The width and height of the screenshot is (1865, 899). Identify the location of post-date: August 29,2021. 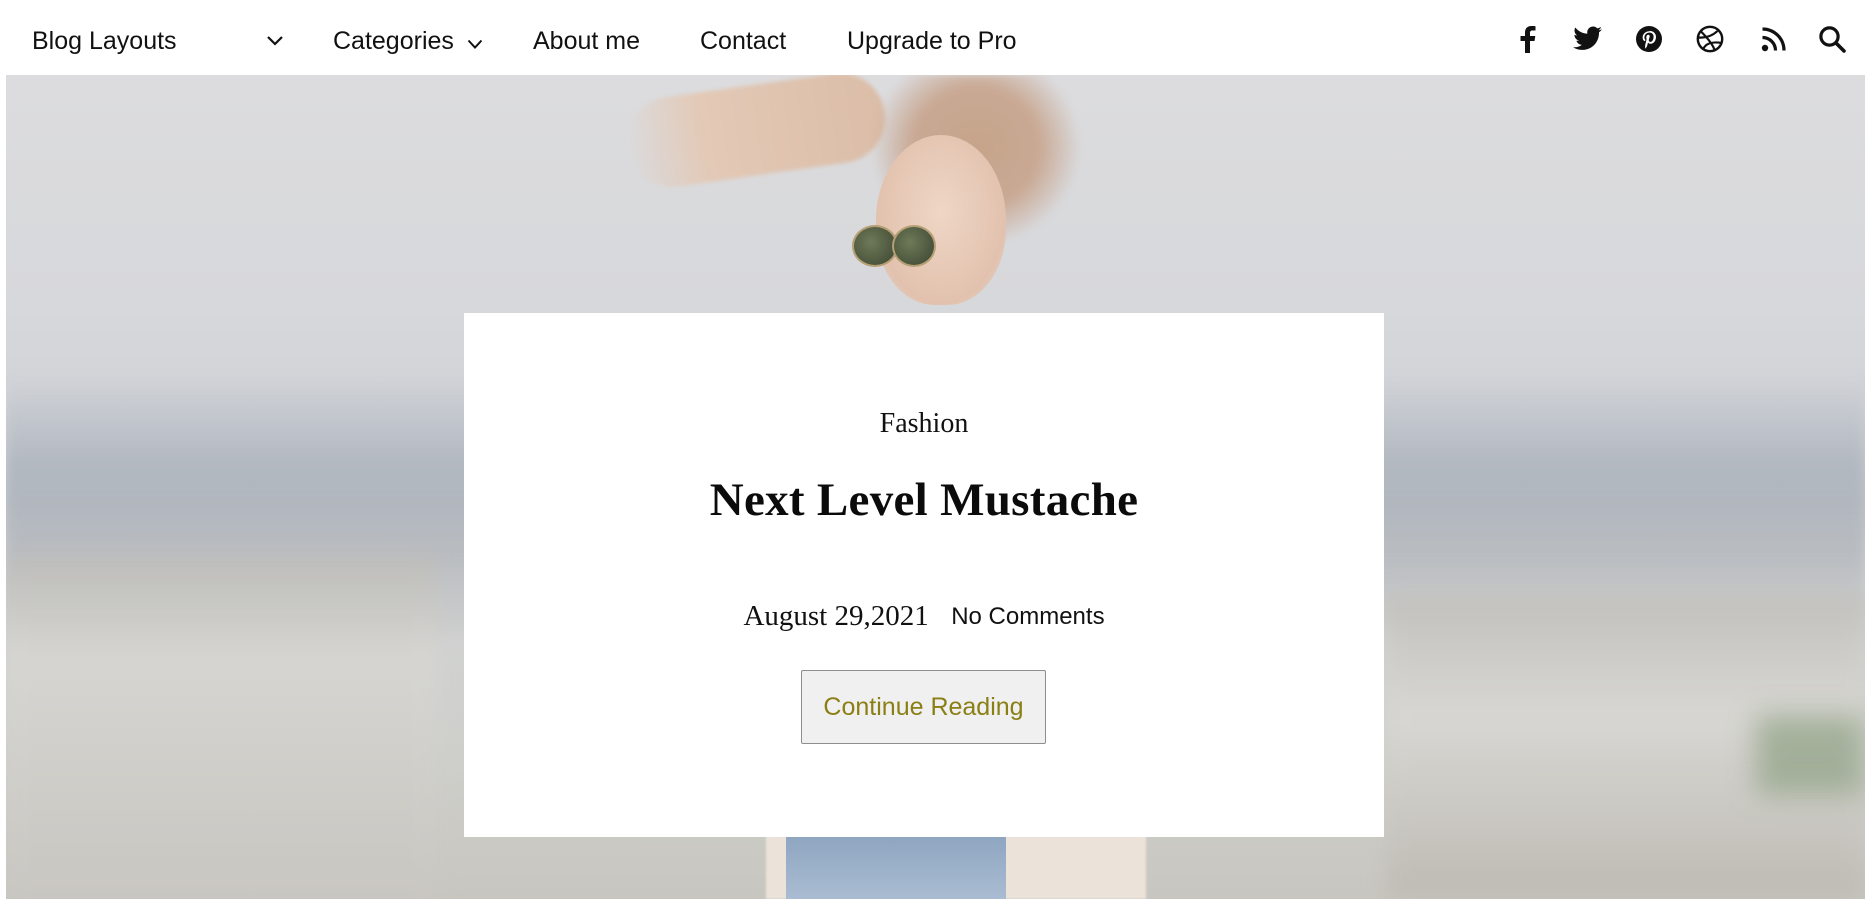
(836, 616).